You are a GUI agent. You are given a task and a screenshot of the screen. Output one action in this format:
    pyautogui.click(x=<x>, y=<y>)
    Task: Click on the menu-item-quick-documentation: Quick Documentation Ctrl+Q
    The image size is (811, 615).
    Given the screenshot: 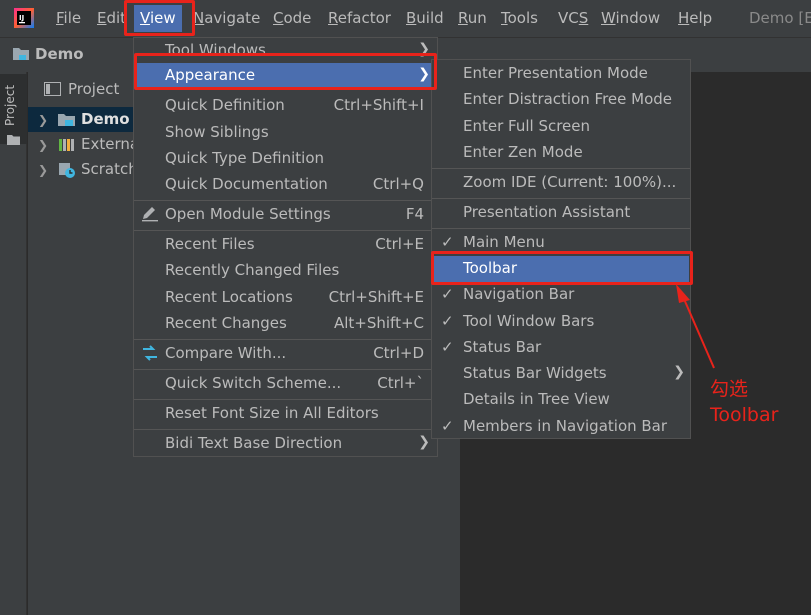 What is the action you would take?
    pyautogui.click(x=285, y=185)
    